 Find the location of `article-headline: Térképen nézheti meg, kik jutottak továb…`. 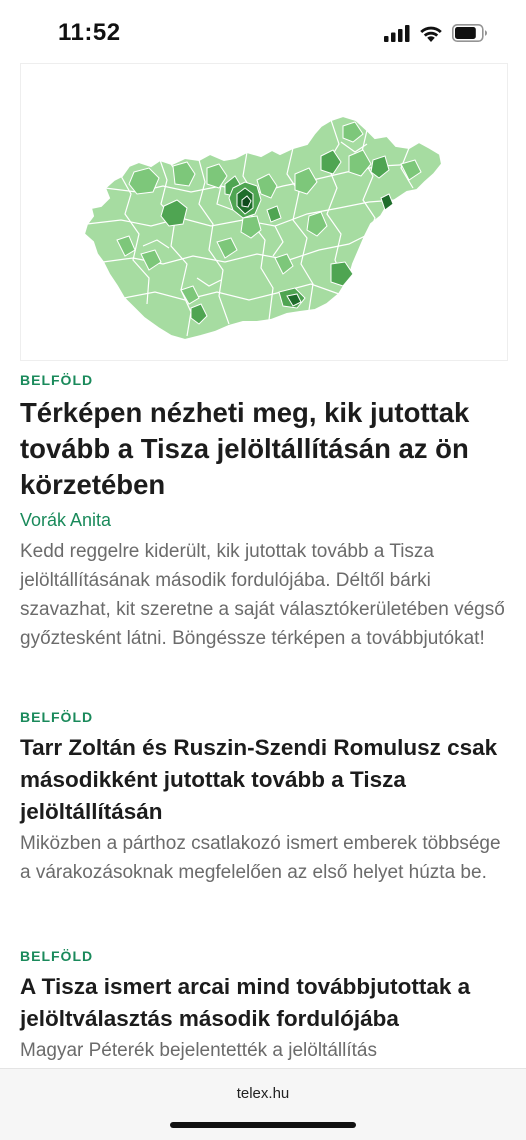

article-headline: Térképen nézheti meg, kik jutottak továb… is located at coordinates (263, 449).